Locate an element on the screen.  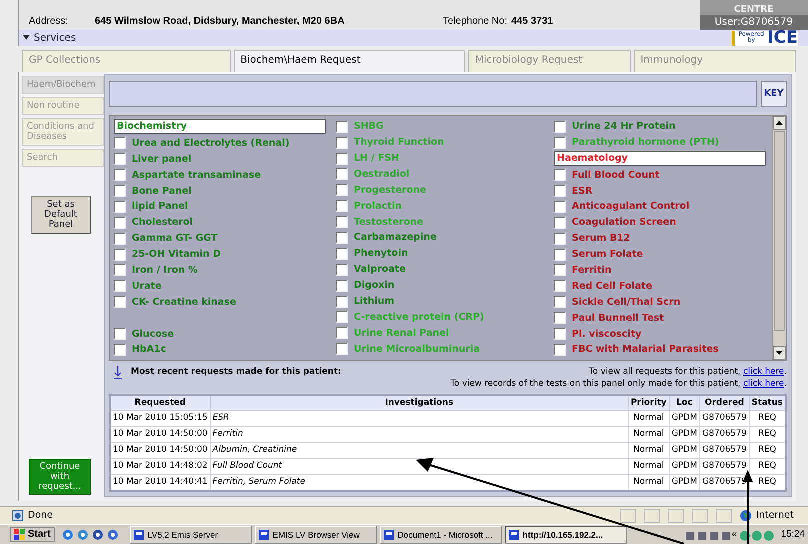
tab: Microbiology Request is located at coordinates (549, 61).